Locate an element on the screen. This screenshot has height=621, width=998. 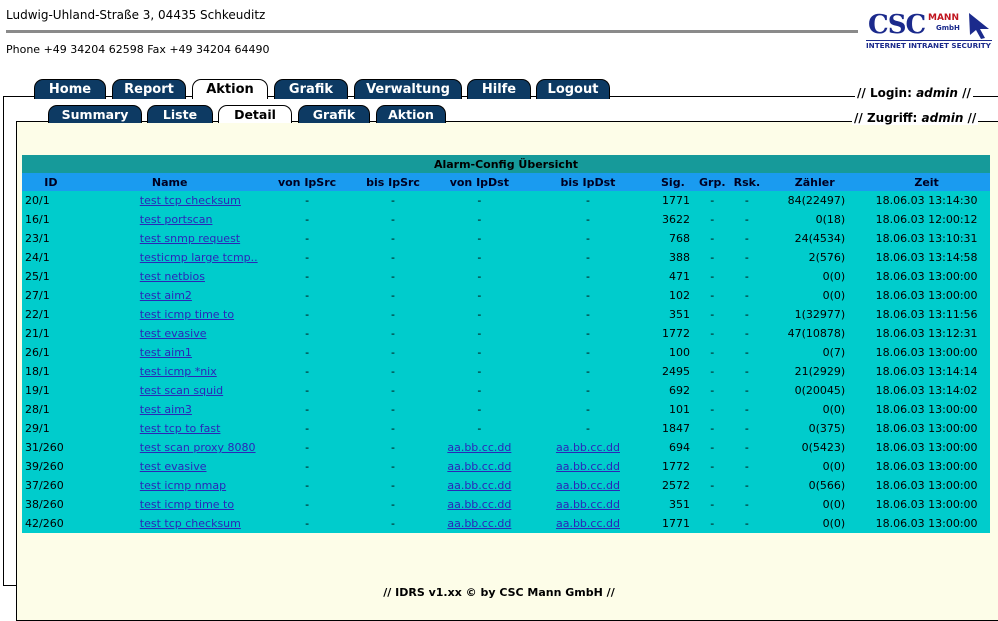
alarm-name-link: test icmp nmap is located at coordinates (183, 485).